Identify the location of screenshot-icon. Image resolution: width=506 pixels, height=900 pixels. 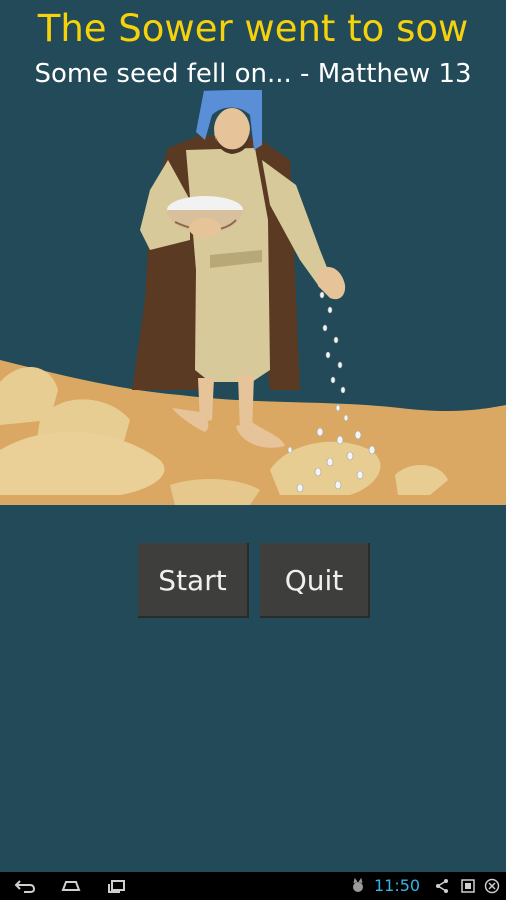
(468, 888).